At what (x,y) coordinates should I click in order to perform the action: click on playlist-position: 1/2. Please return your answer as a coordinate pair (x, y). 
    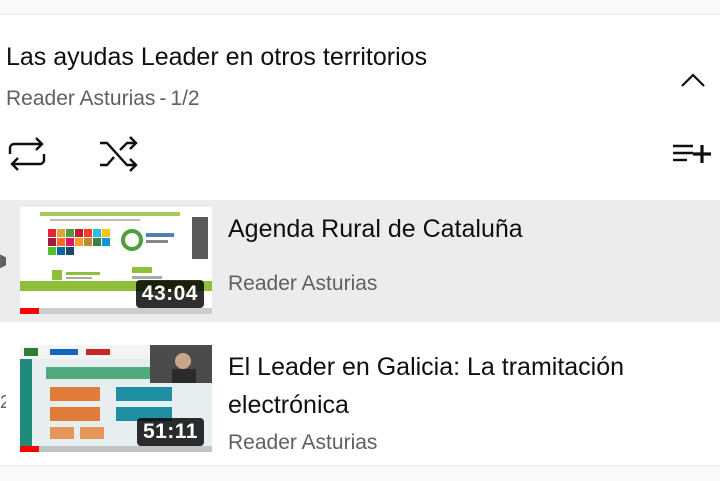
    Looking at the image, I should click on (185, 98).